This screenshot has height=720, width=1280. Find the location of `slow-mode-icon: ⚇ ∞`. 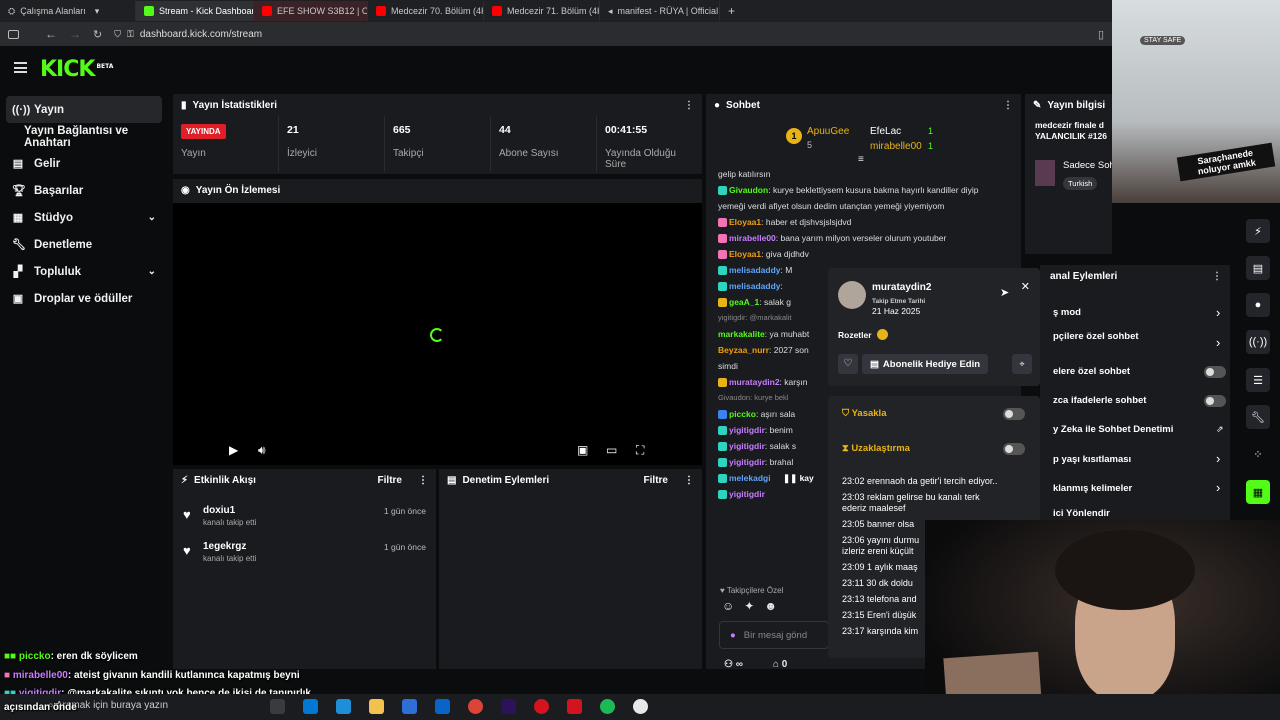

slow-mode-icon: ⚇ ∞ is located at coordinates (733, 664).